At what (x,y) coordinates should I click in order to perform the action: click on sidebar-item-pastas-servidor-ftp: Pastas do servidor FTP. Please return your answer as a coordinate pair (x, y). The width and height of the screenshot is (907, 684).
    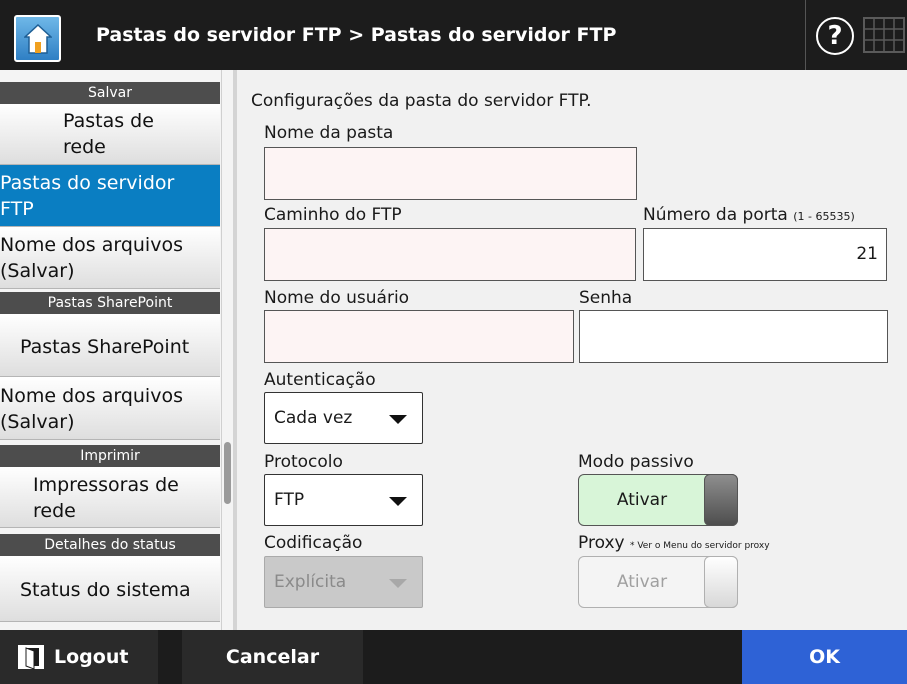
    Looking at the image, I should click on (110, 196).